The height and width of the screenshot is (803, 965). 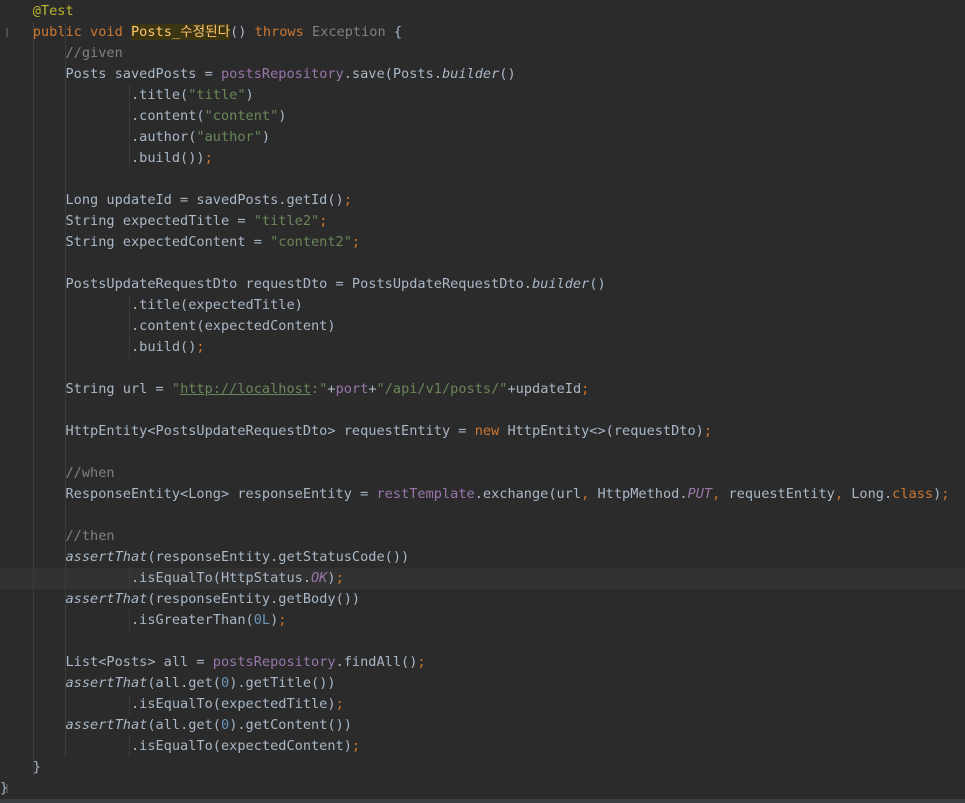 I want to click on code-line-text: .isGreaterThan(0L);, so click(x=143, y=620).